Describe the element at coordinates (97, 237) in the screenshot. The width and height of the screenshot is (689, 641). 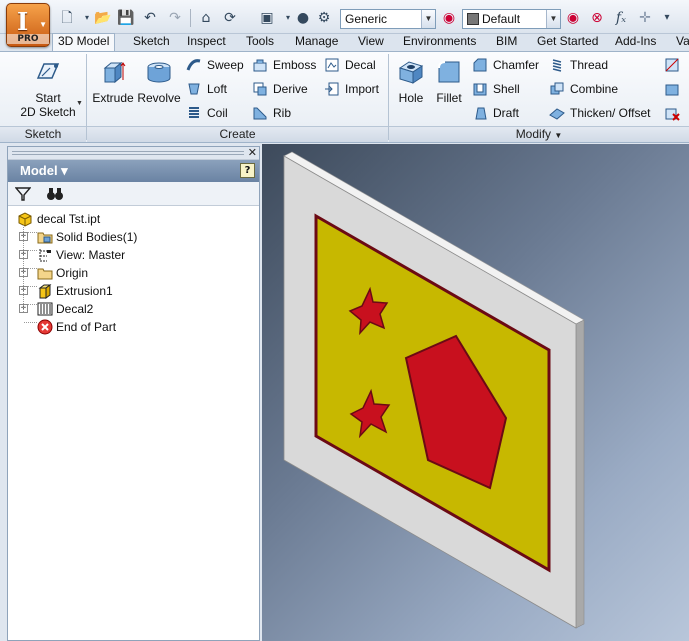
I see `tree-item-label: Solid Bodies(1)` at that location.